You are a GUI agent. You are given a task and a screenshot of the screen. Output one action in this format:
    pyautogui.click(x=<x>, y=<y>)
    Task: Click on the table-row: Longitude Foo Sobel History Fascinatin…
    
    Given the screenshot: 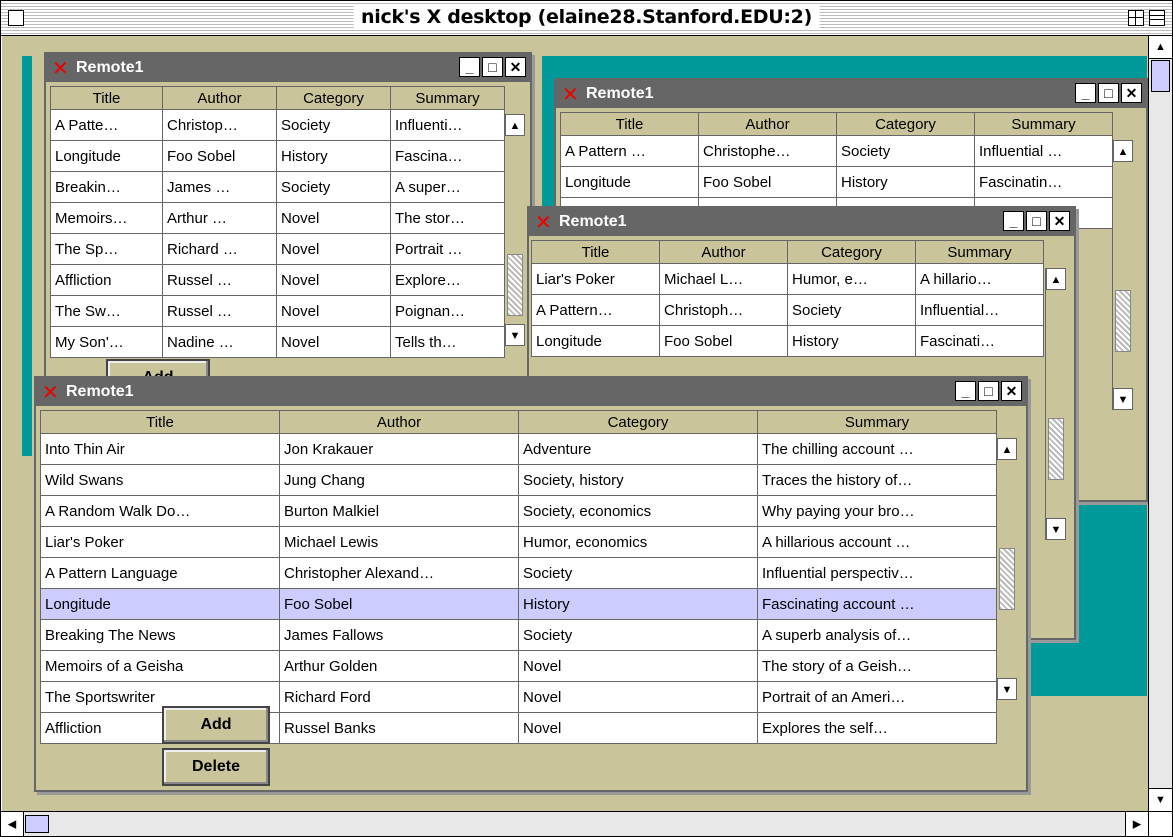 What is the action you would take?
    pyautogui.click(x=836, y=182)
    